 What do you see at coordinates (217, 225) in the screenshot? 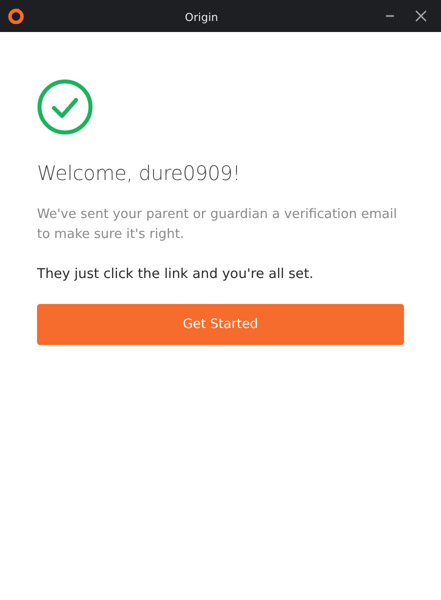
I see `verification-message: We've sent your parent or guardian a verification email to make sure it's right.` at bounding box center [217, 225].